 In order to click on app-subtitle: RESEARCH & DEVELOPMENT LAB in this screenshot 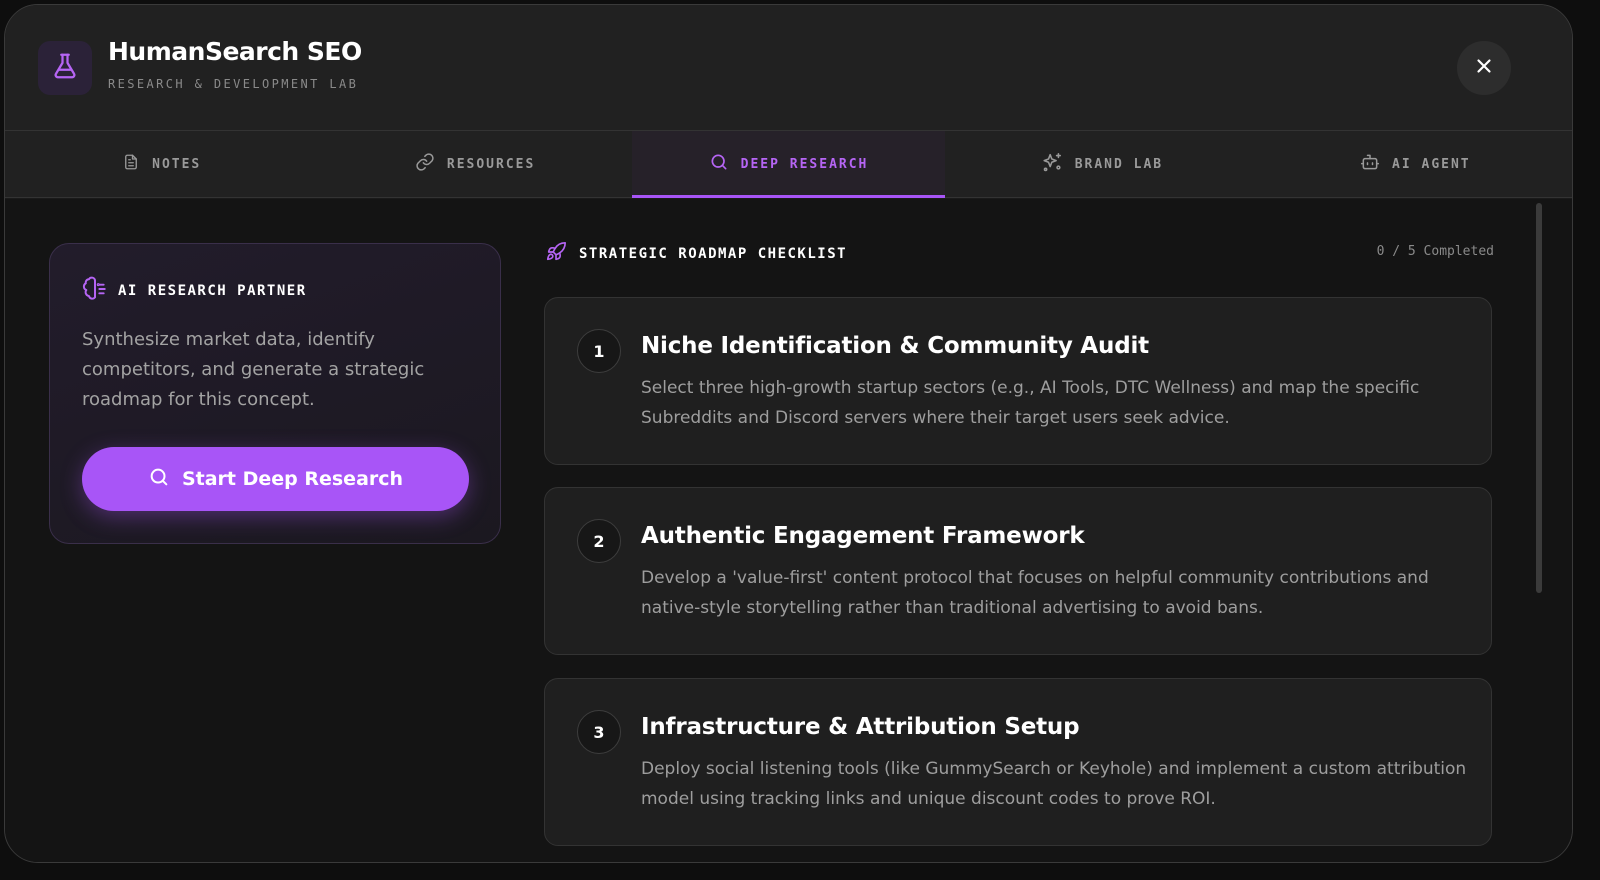, I will do `click(233, 84)`.